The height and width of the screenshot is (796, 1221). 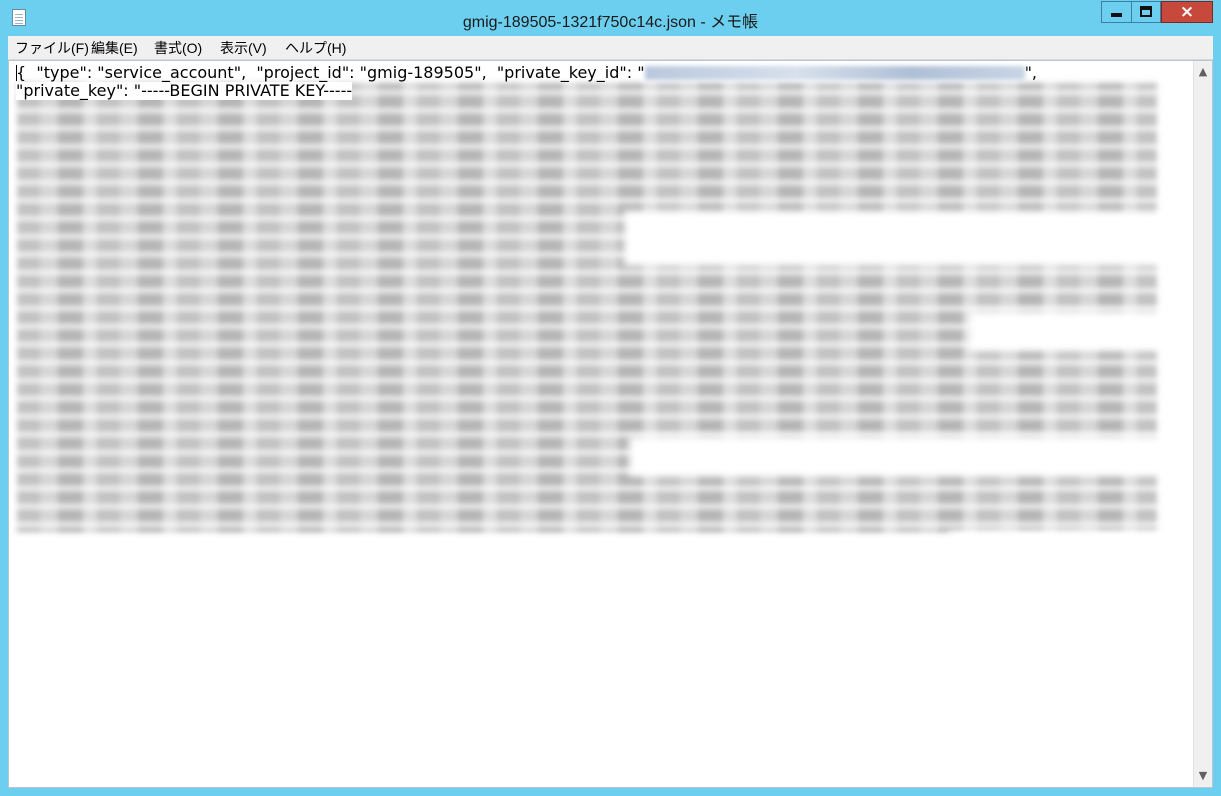 I want to click on menu-file: ファイル(F), so click(x=52, y=48).